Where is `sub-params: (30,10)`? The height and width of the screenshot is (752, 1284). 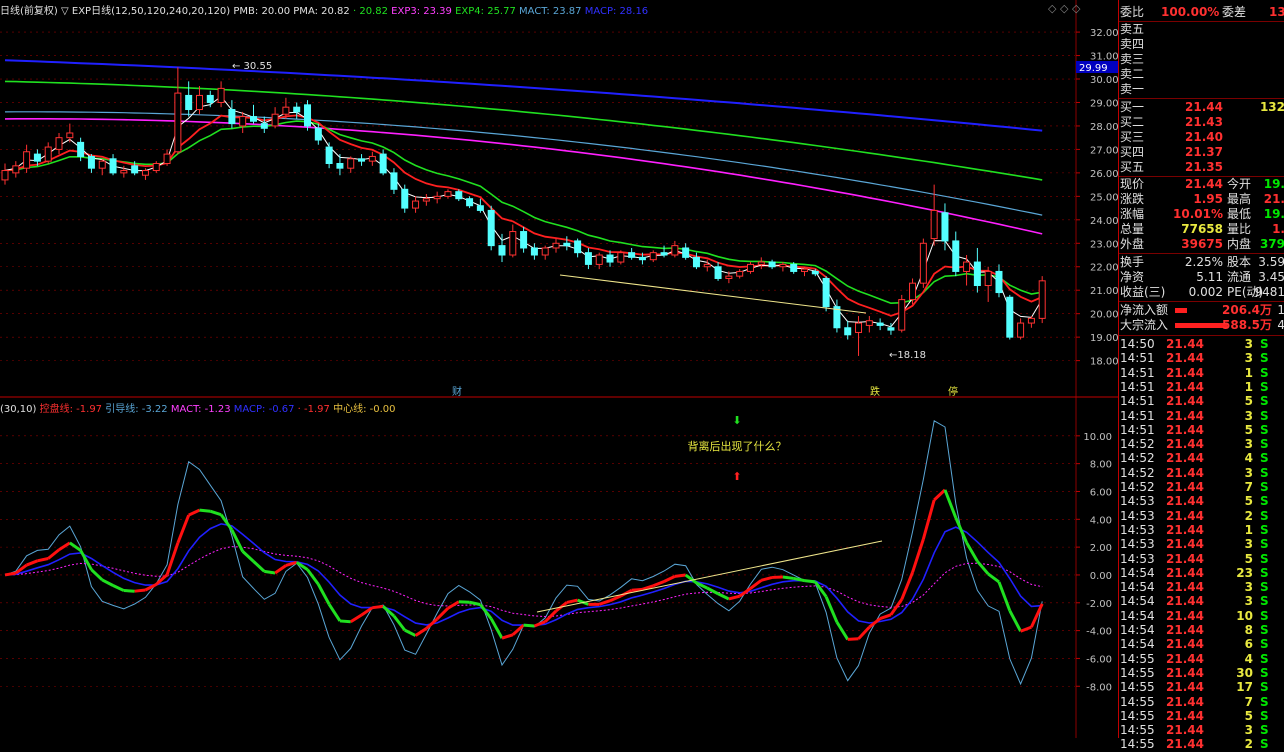
sub-params: (30,10) is located at coordinates (18, 409).